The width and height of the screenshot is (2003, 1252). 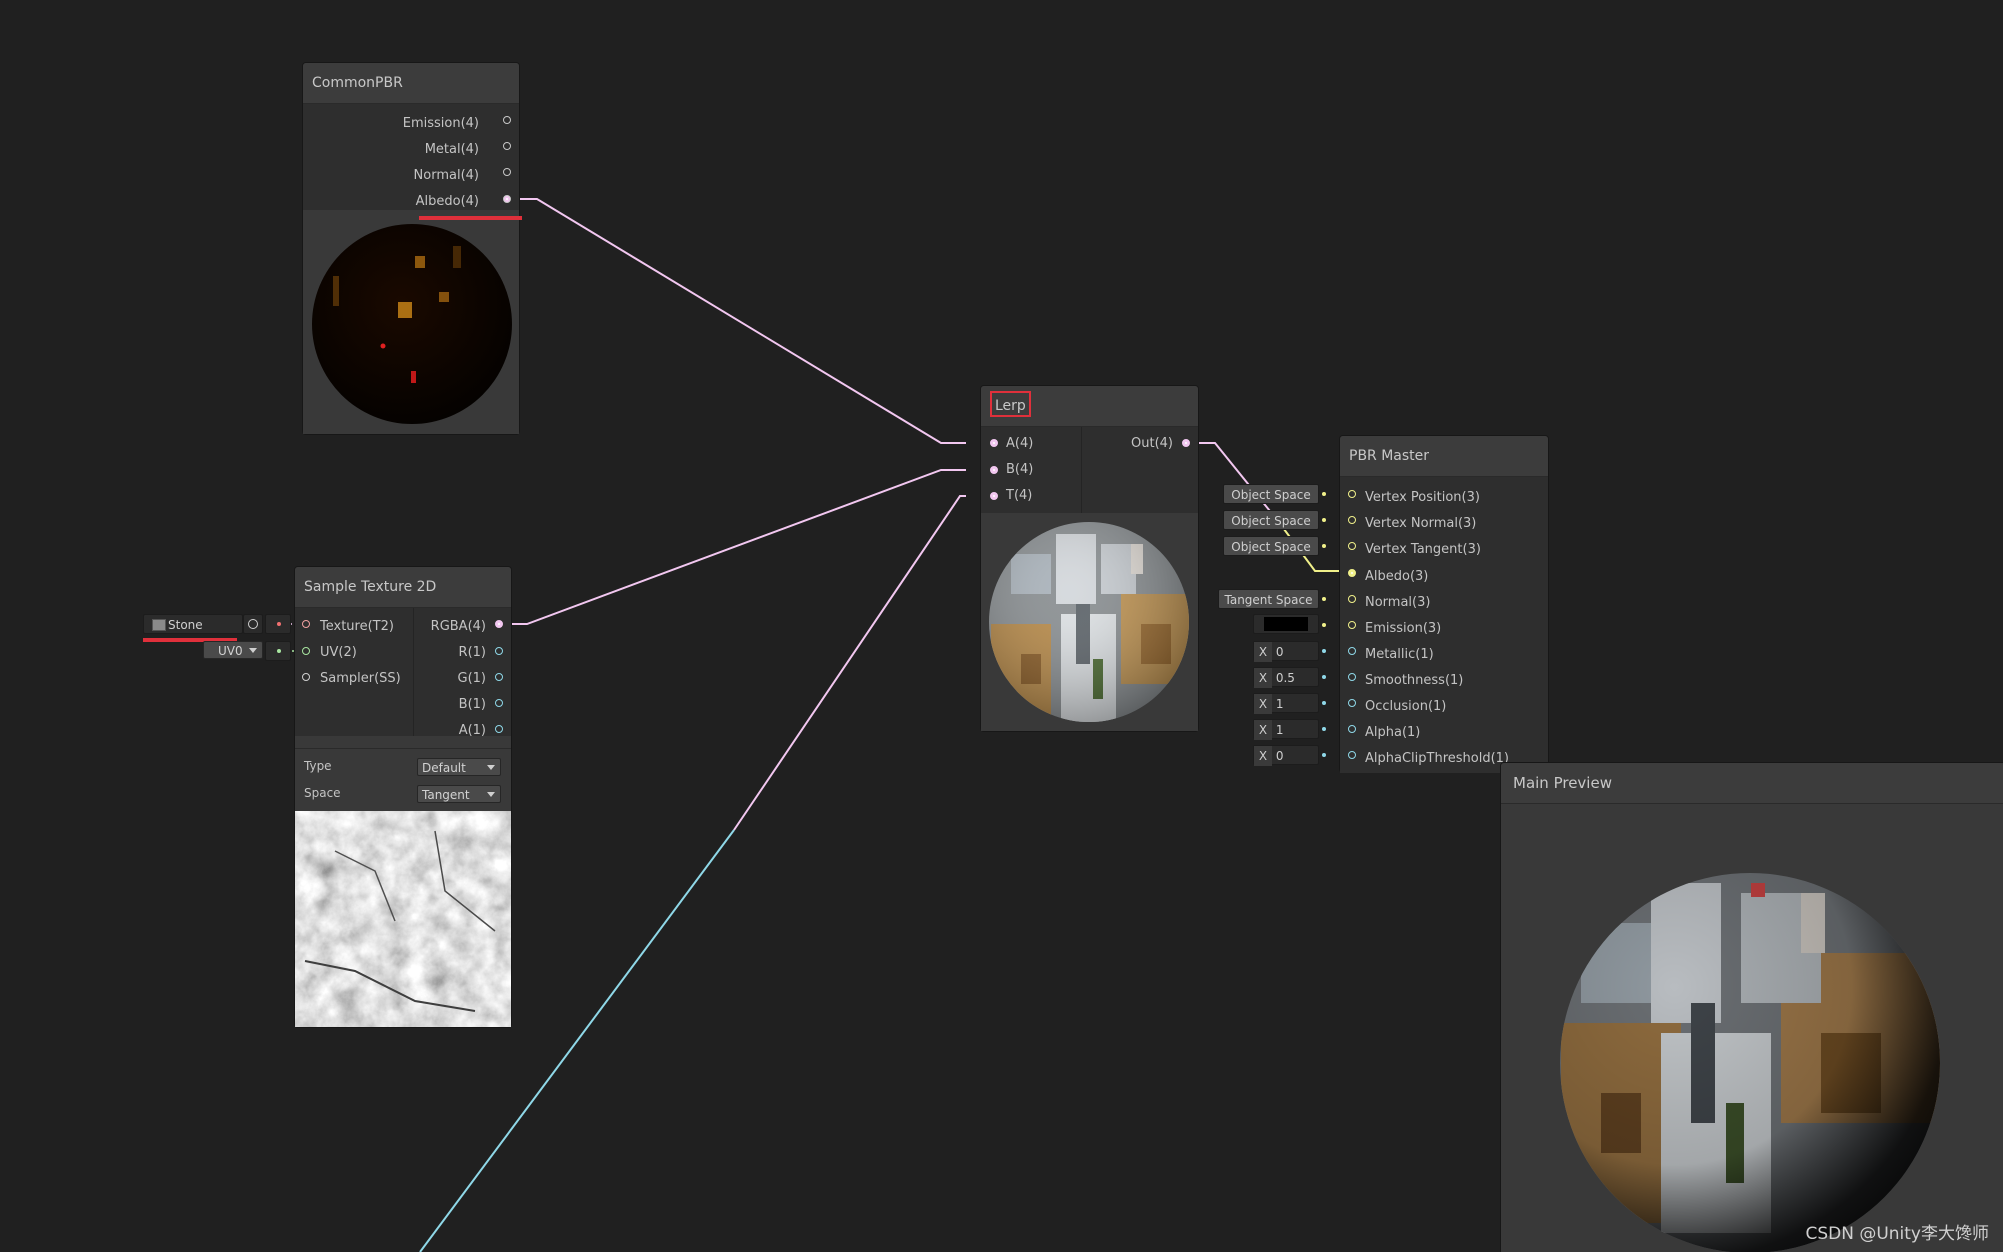 What do you see at coordinates (1271, 546) in the screenshot?
I see `vertex-tangent-space-field: Object Space` at bounding box center [1271, 546].